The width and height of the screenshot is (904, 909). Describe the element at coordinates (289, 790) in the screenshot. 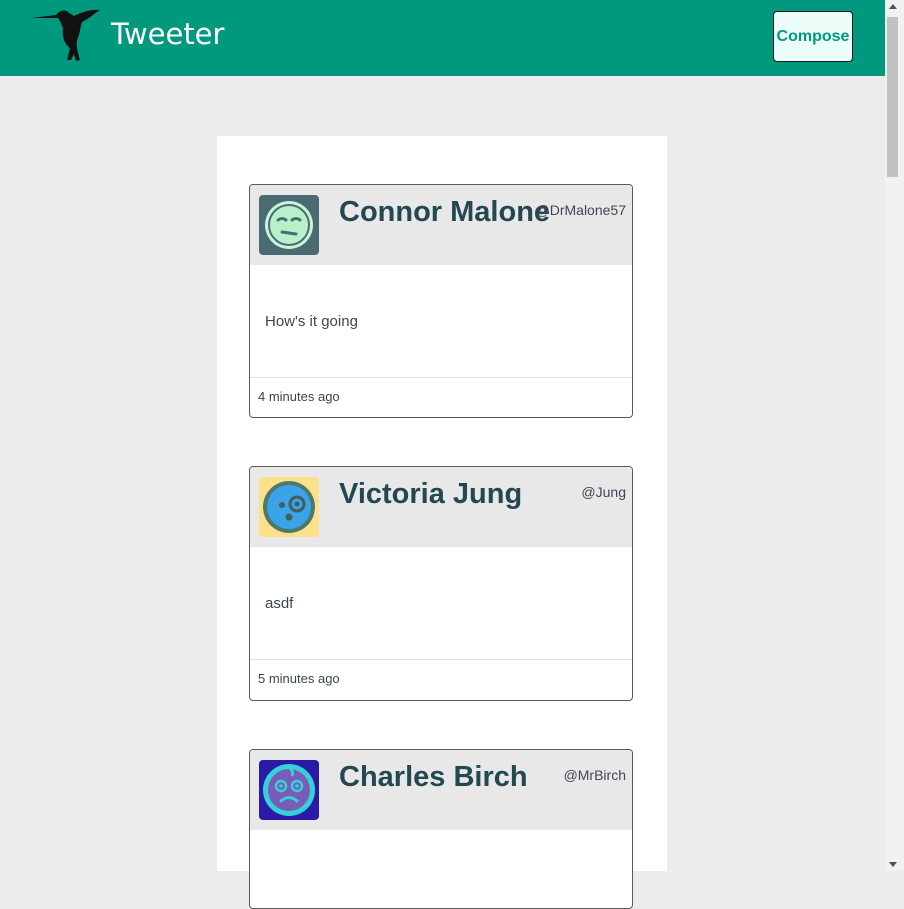

I see `worried-face-avatar-icon` at that location.